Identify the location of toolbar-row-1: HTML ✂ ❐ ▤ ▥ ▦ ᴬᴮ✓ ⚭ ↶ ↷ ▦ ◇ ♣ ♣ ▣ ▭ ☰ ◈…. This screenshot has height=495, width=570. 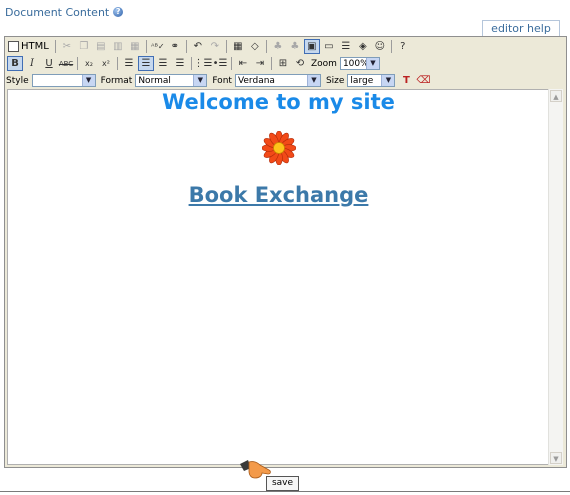
(208, 46).